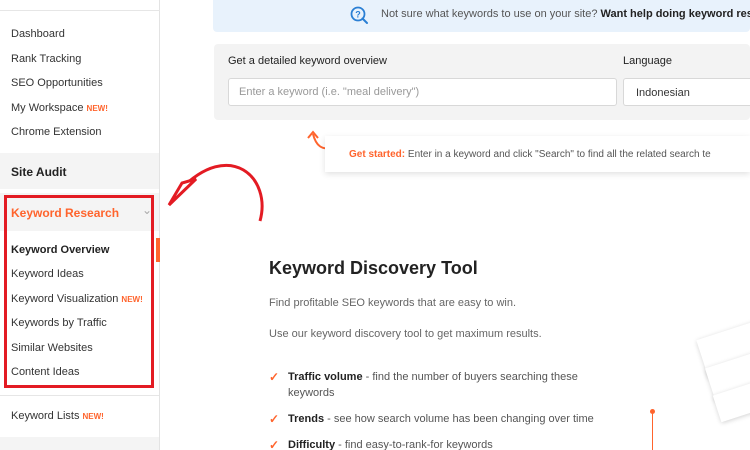 This screenshot has width=750, height=450. Describe the element at coordinates (675, 14) in the screenshot. I see `banner-link: Want help doing keyword research` at that location.